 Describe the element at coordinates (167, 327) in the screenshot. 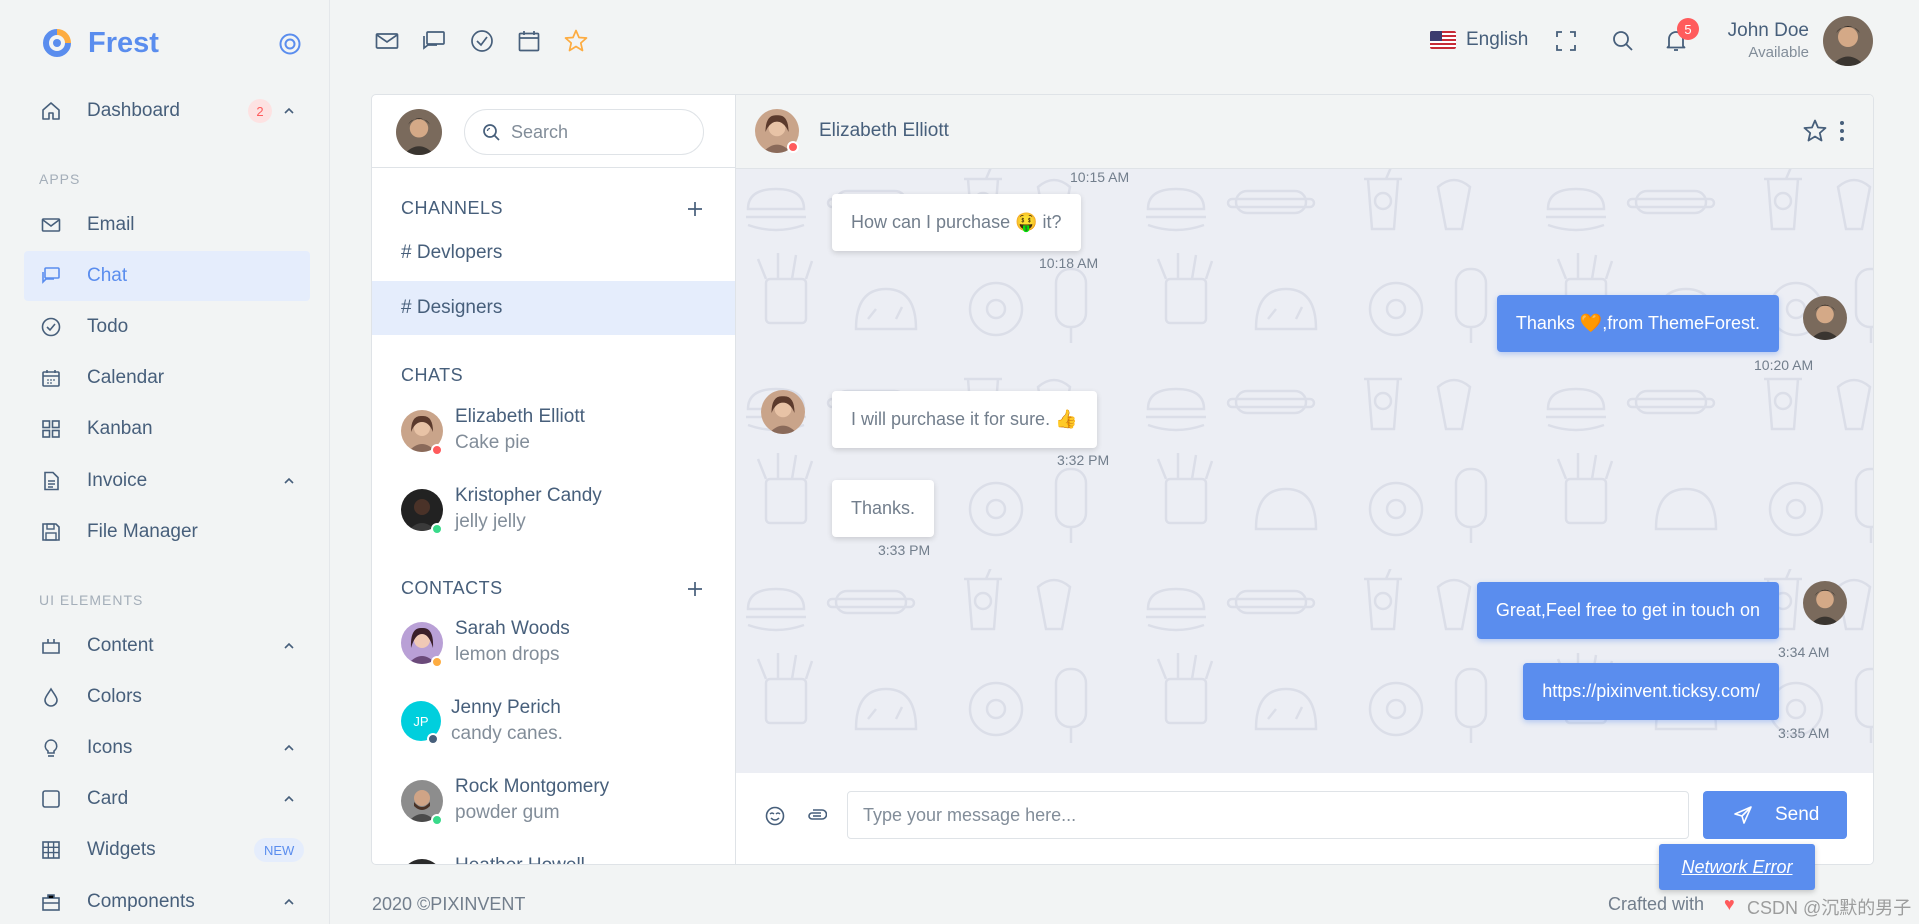

I see `sidebar-item-todo: Todo` at that location.